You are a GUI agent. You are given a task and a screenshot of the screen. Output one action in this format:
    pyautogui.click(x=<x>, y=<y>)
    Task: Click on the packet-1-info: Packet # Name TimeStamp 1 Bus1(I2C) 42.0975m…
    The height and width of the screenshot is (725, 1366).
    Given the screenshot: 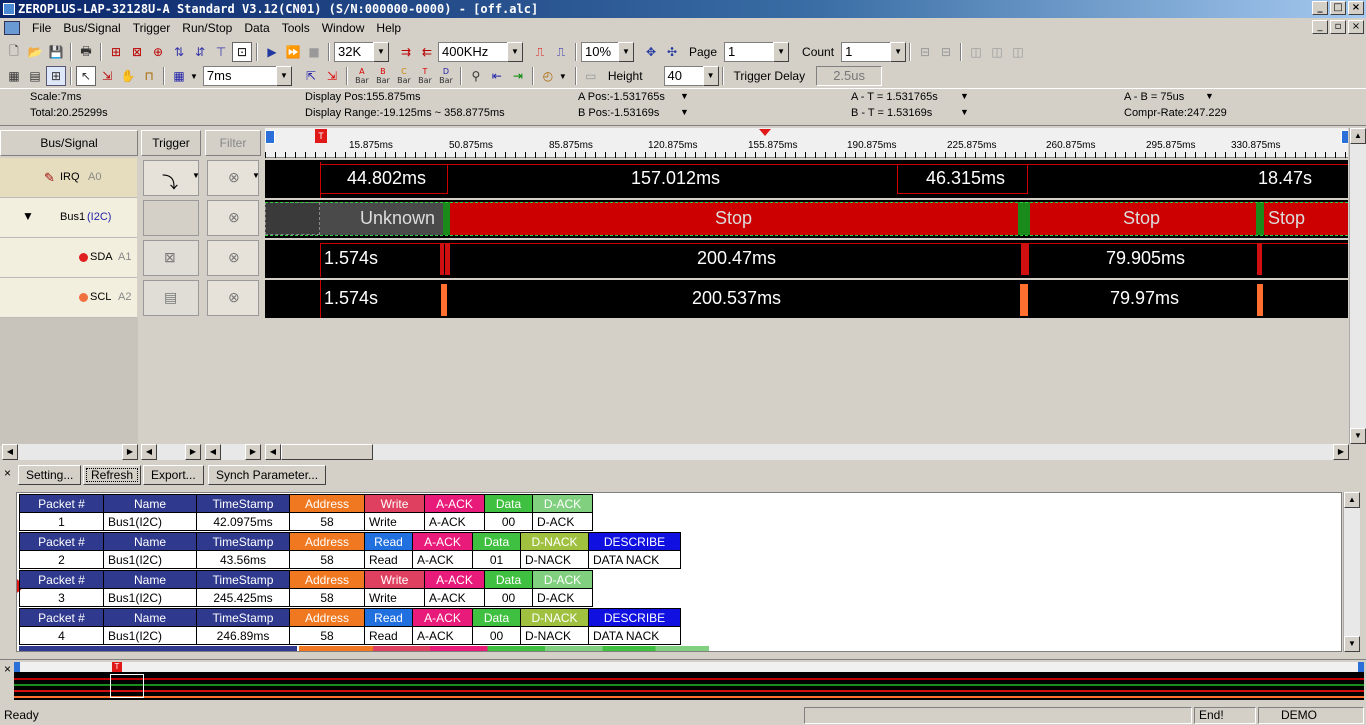 What is the action you would take?
    pyautogui.click(x=154, y=512)
    